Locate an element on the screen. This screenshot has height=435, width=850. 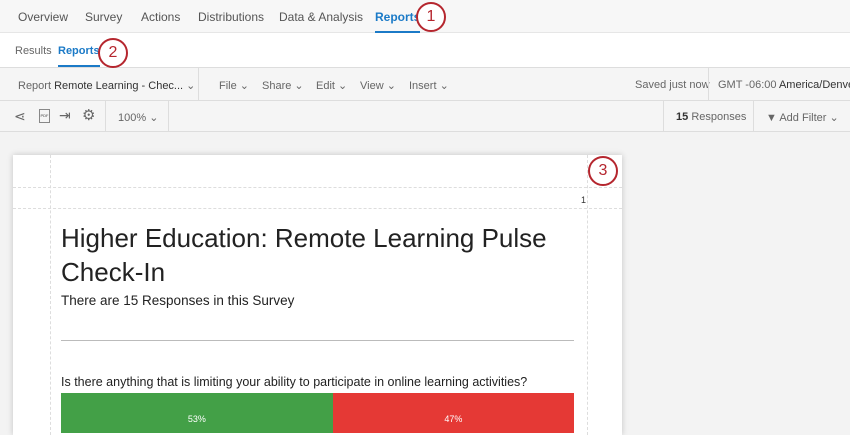
nav-overview: Overview is located at coordinates (43, 17).